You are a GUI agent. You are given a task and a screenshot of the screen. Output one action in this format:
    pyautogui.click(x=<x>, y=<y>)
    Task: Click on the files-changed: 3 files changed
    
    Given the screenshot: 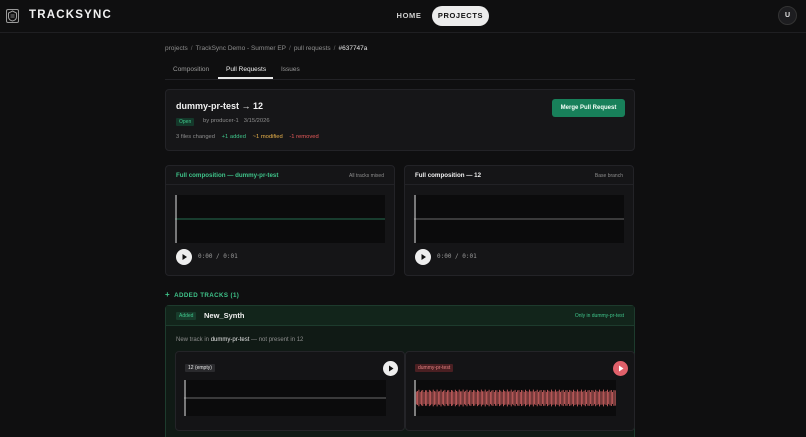 What is the action you would take?
    pyautogui.click(x=195, y=137)
    